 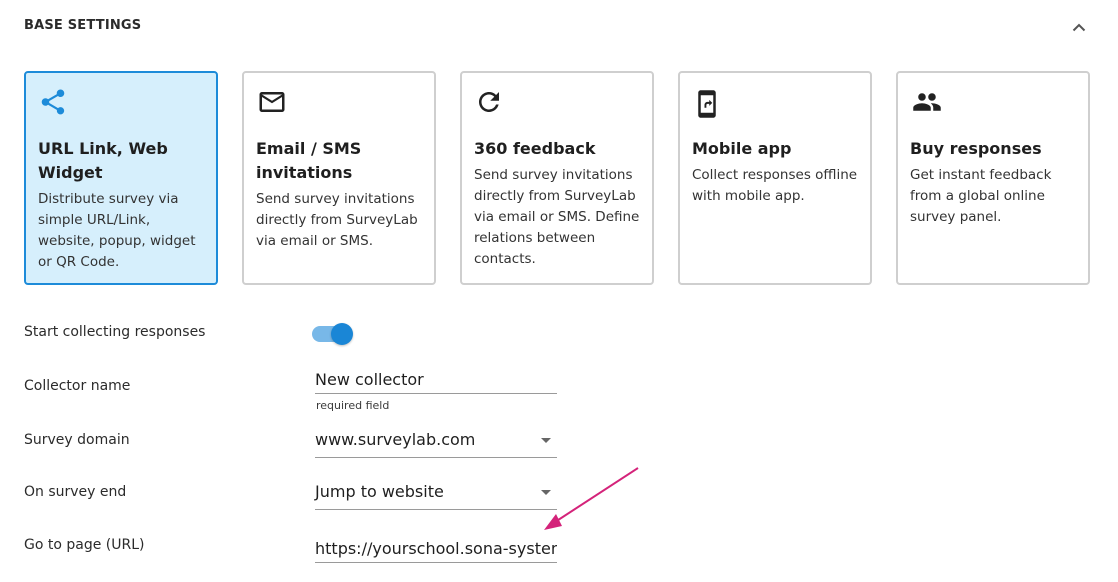 What do you see at coordinates (976, 148) in the screenshot?
I see `card-title: Buy responses` at bounding box center [976, 148].